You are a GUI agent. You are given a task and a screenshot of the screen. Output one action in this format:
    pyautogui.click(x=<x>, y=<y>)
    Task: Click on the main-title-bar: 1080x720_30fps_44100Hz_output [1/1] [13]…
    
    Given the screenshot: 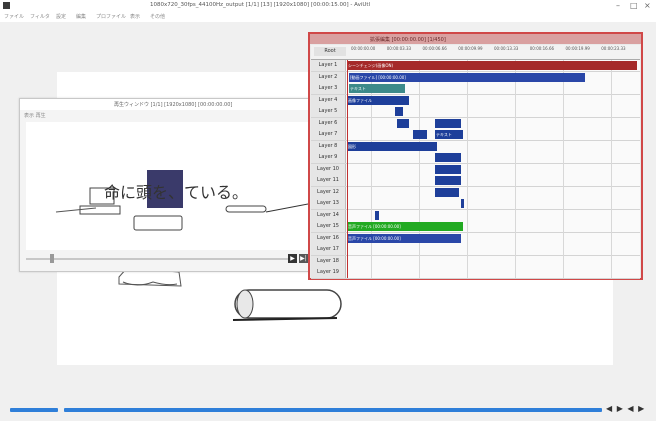 What is the action you would take?
    pyautogui.click(x=328, y=6)
    